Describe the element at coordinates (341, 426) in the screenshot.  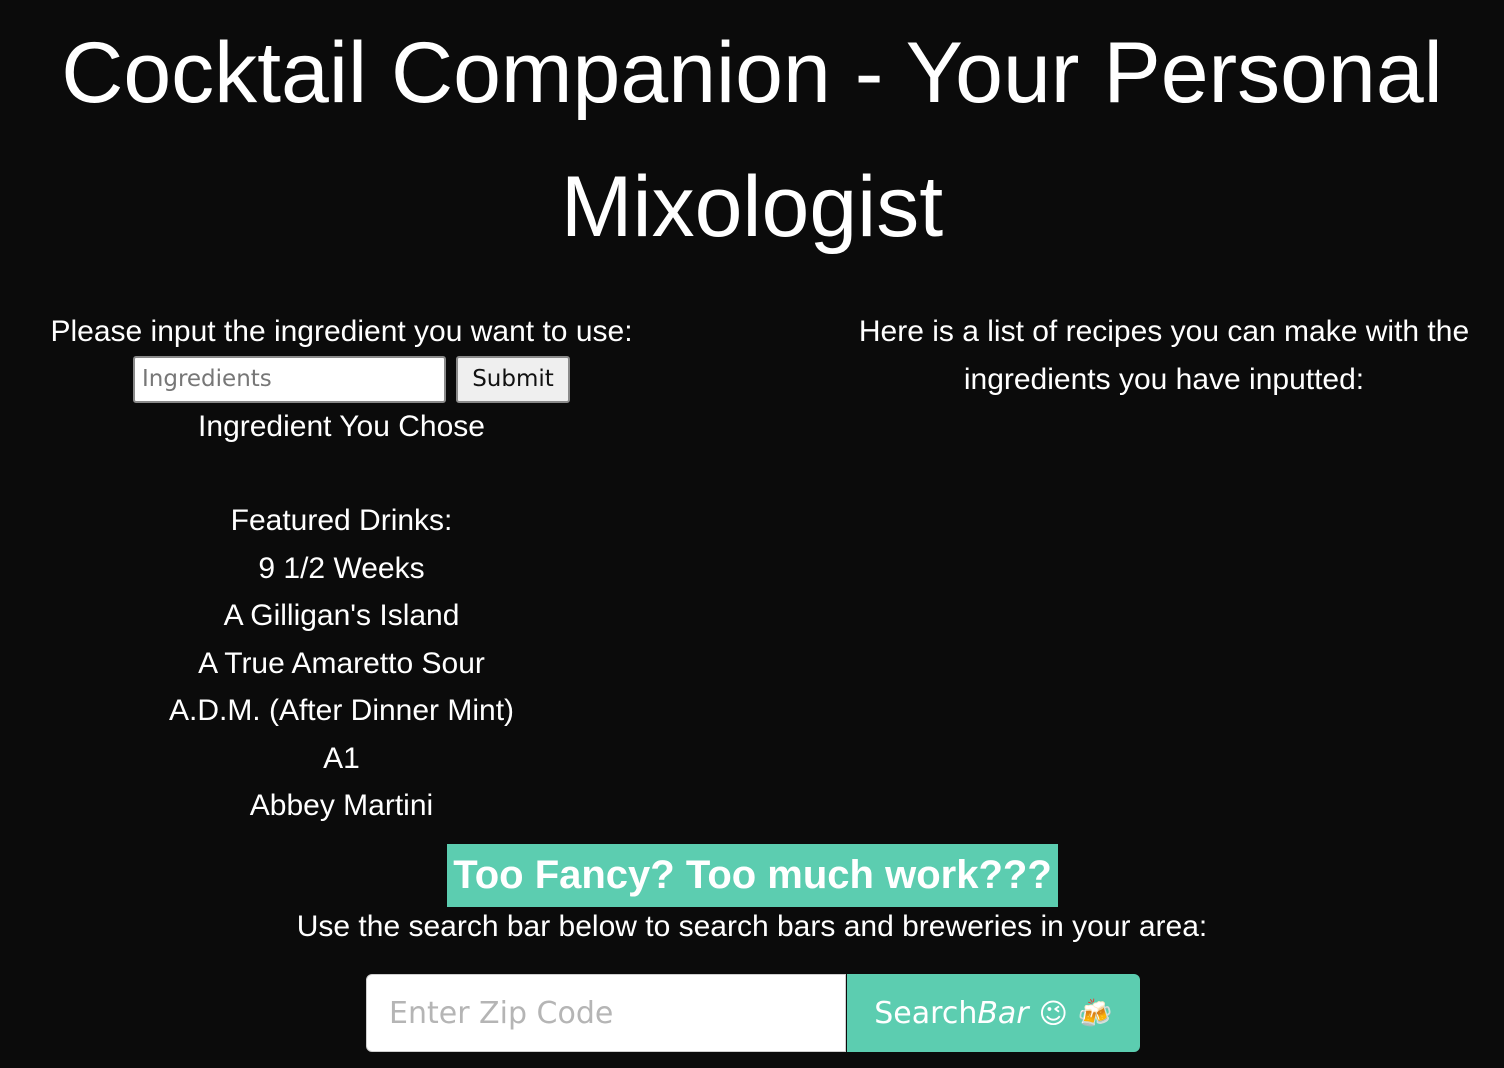
I see `chosen-ingredient-label: Ingredient You Chose` at that location.